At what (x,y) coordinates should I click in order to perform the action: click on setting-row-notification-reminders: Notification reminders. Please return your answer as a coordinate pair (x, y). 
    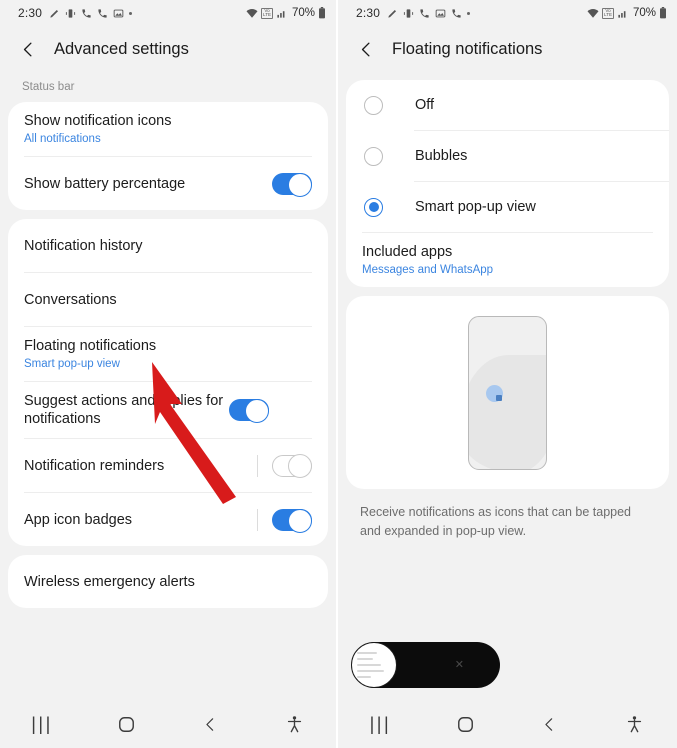
    Looking at the image, I should click on (168, 465).